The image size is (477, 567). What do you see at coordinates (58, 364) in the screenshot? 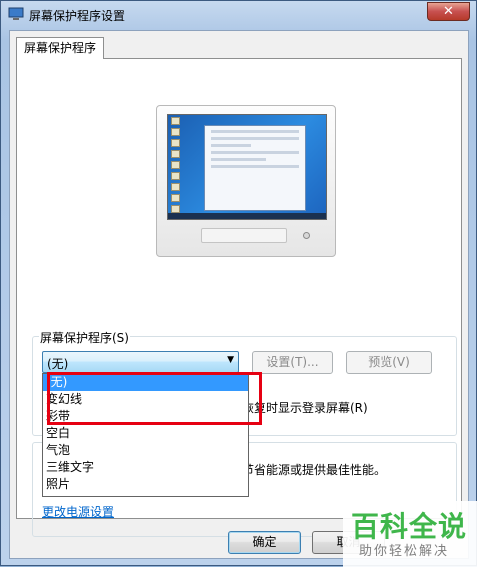
I see `screensaver-select-value: (无)` at bounding box center [58, 364].